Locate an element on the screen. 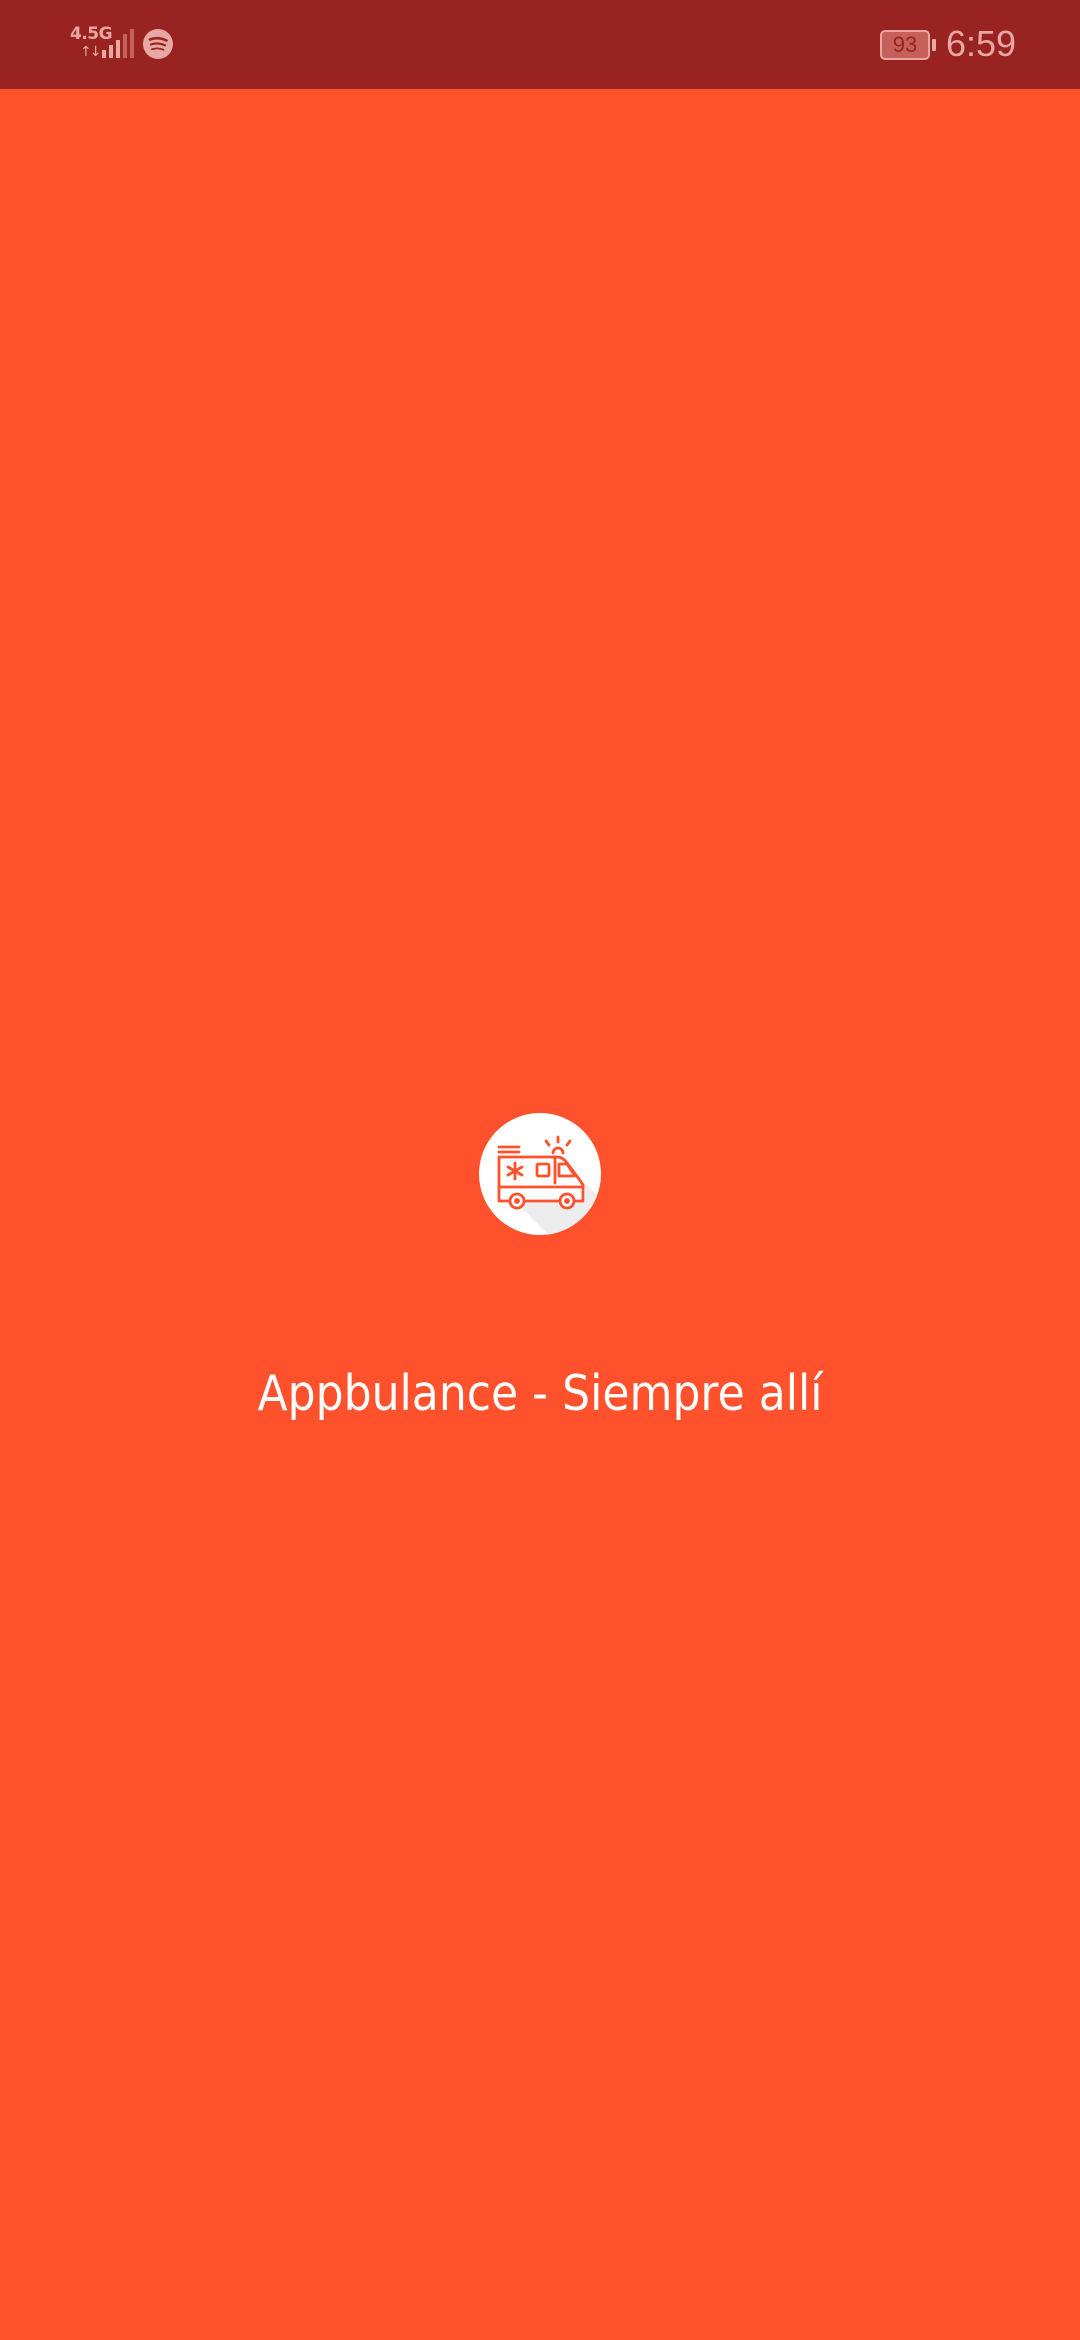 This screenshot has height=2340, width=1080. app-logo is located at coordinates (540, 1174).